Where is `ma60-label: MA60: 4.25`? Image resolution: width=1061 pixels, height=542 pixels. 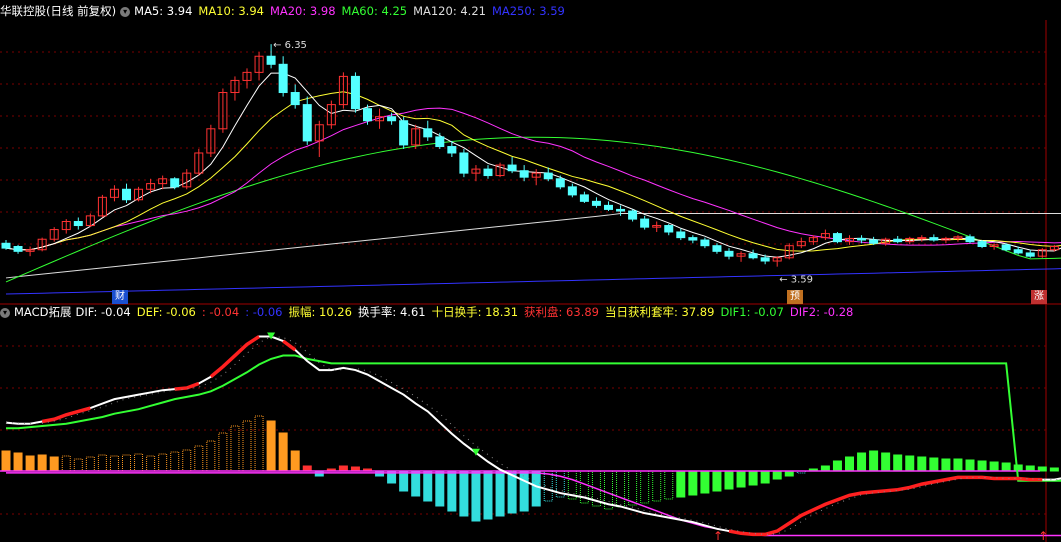 ma60-label: MA60: 4.25 is located at coordinates (374, 11).